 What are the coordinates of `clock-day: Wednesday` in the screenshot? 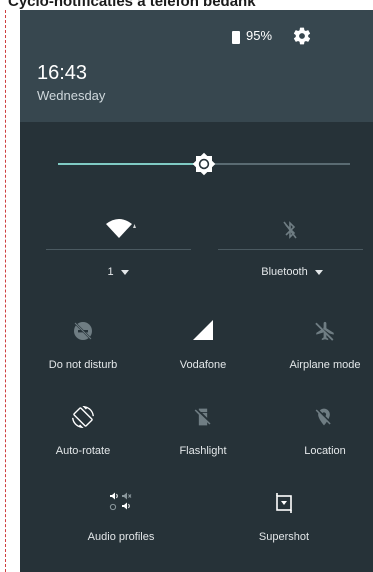 It's located at (71, 95).